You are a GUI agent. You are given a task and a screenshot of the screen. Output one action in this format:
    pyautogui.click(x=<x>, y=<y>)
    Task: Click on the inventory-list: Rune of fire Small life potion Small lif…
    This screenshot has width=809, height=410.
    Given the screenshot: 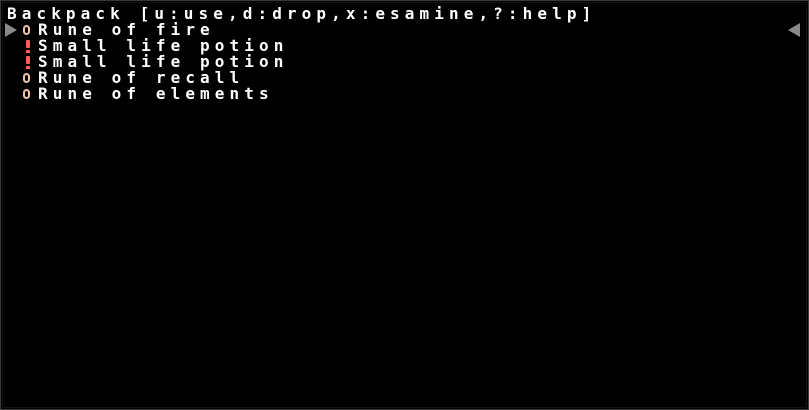 What is the action you would take?
    pyautogui.click(x=154, y=62)
    